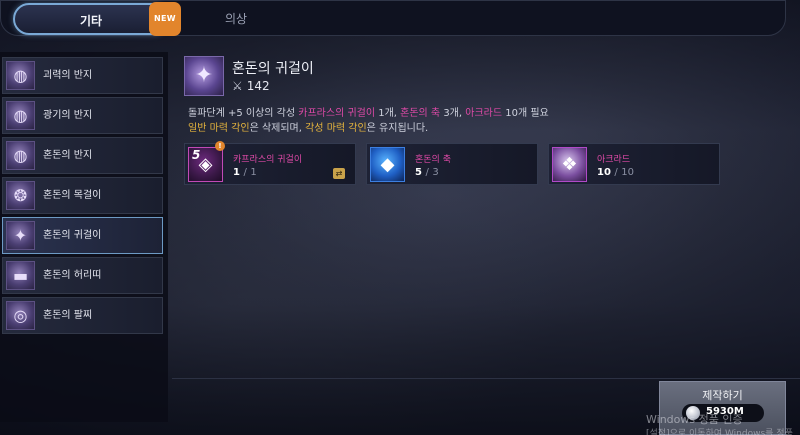  I want to click on tab-costume-label: 의상, so click(236, 19).